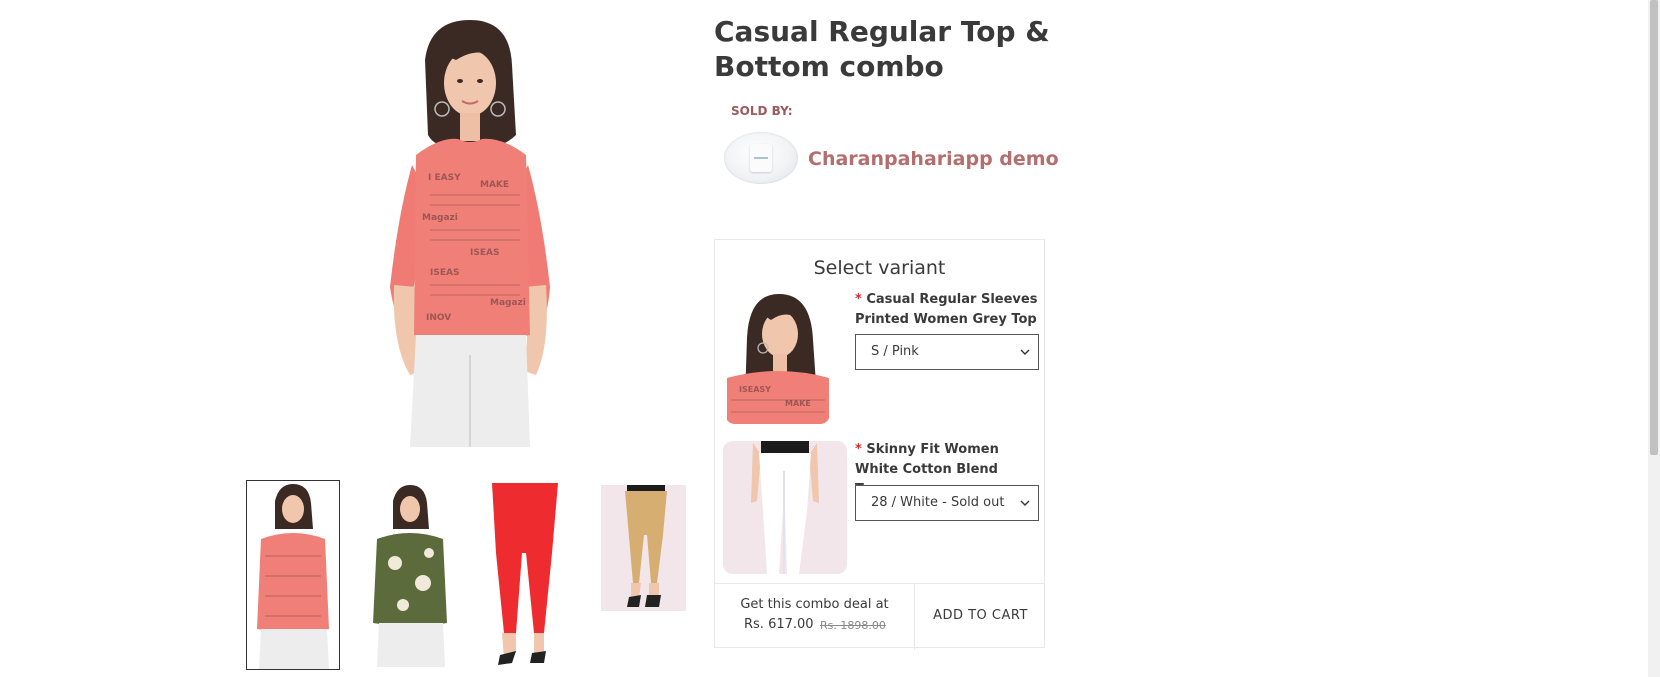  Describe the element at coordinates (947, 352) in the screenshot. I see `variant-select-top: S / Pink` at that location.